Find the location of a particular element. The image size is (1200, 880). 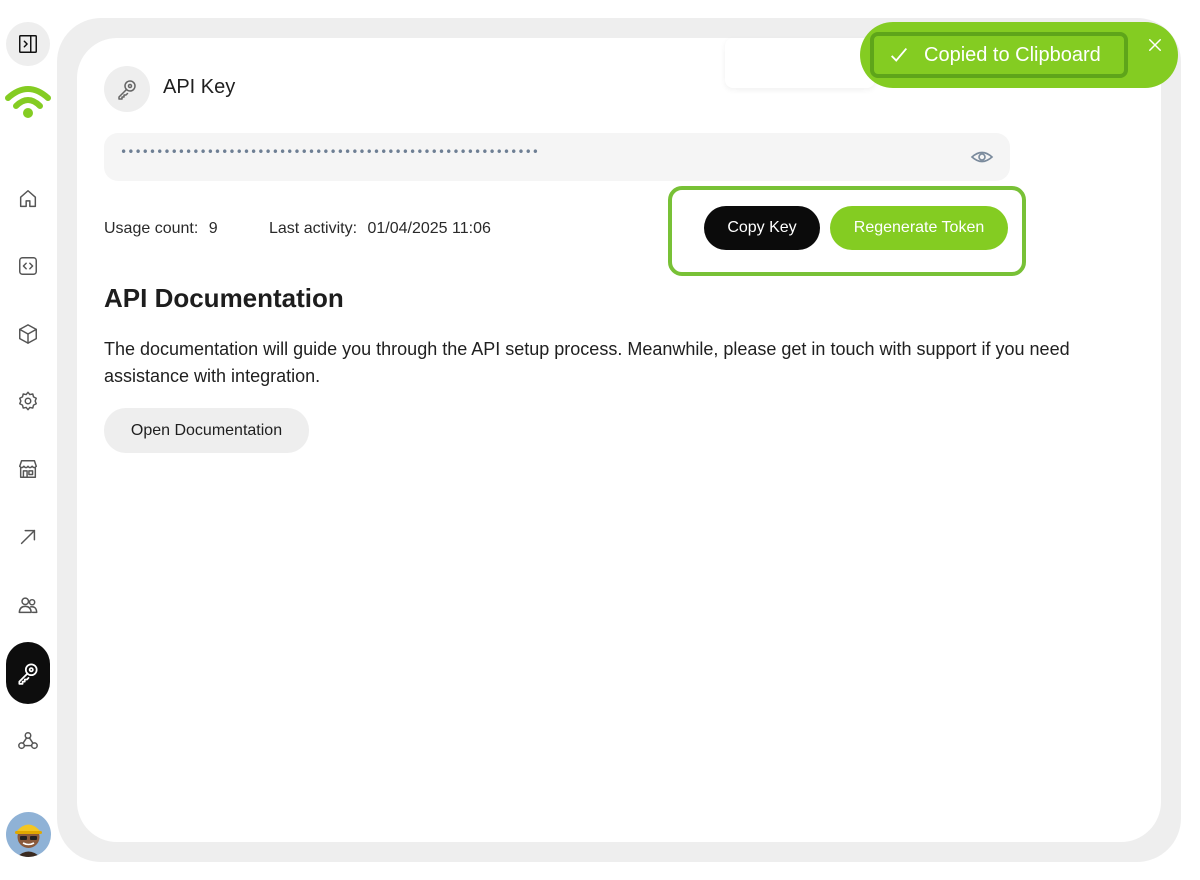

panel-right-icon is located at coordinates (28, 44).